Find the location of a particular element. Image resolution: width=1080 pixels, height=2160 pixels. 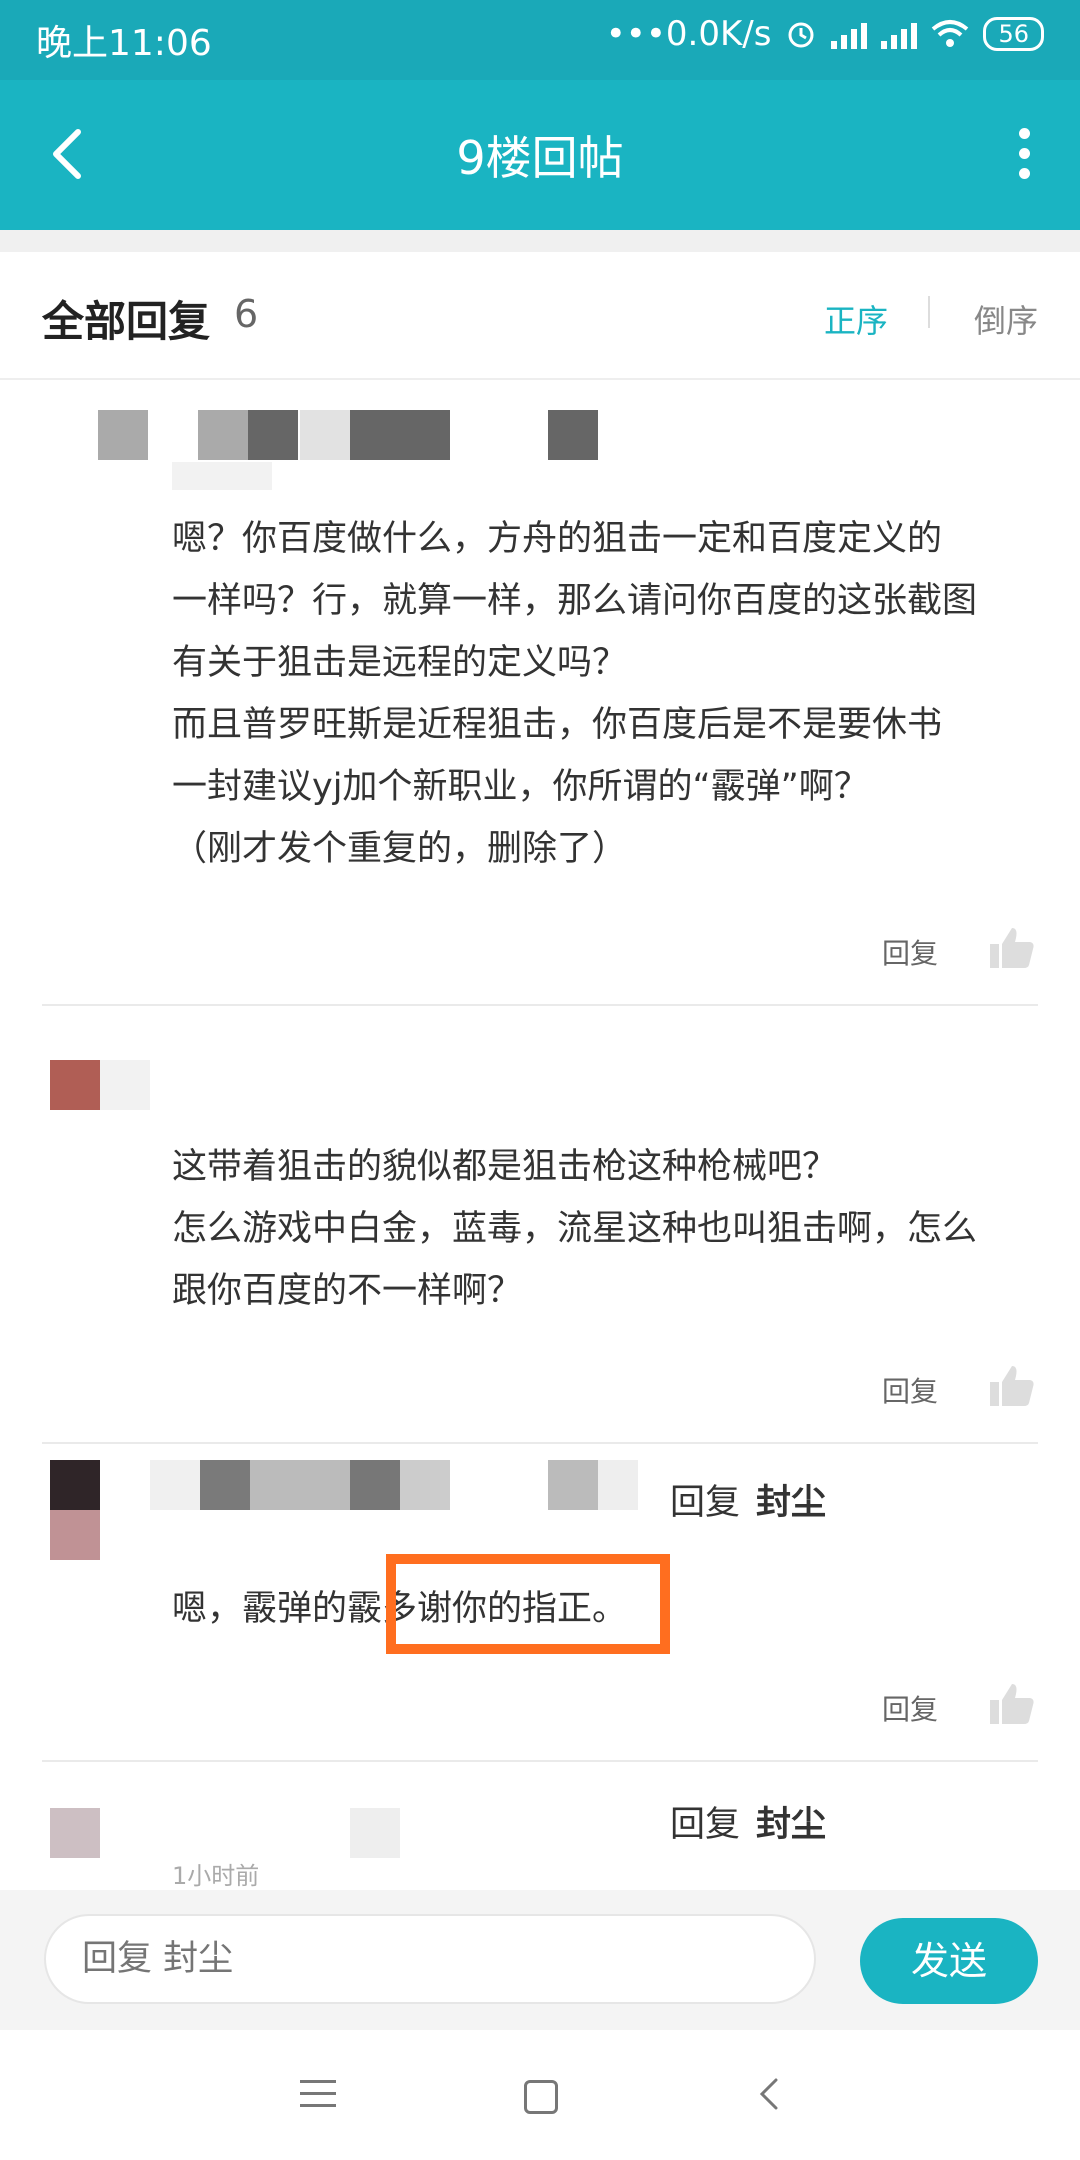

sort-divider is located at coordinates (929, 312).